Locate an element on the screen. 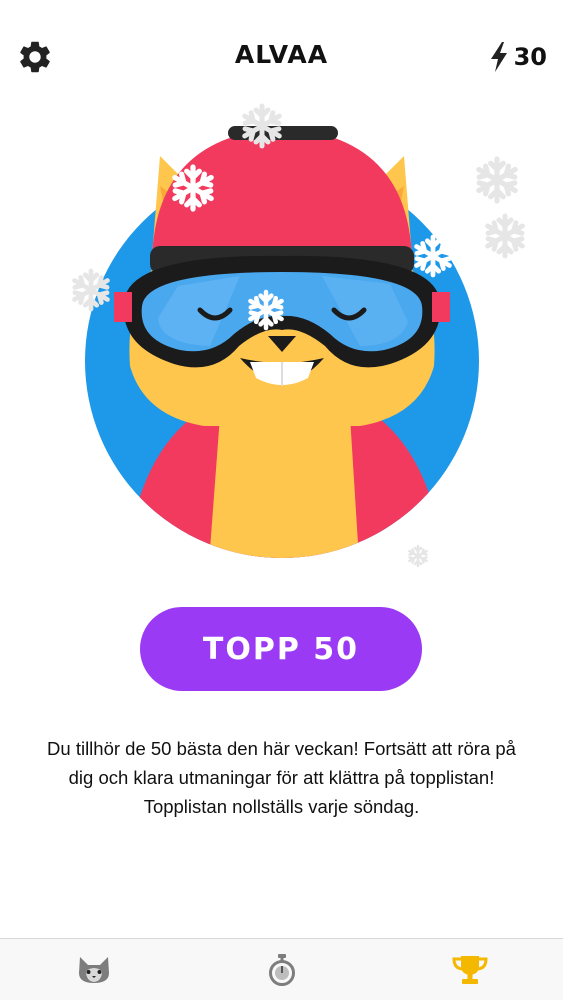 The width and height of the screenshot is (563, 1000). lightning-icon is located at coordinates (498, 57).